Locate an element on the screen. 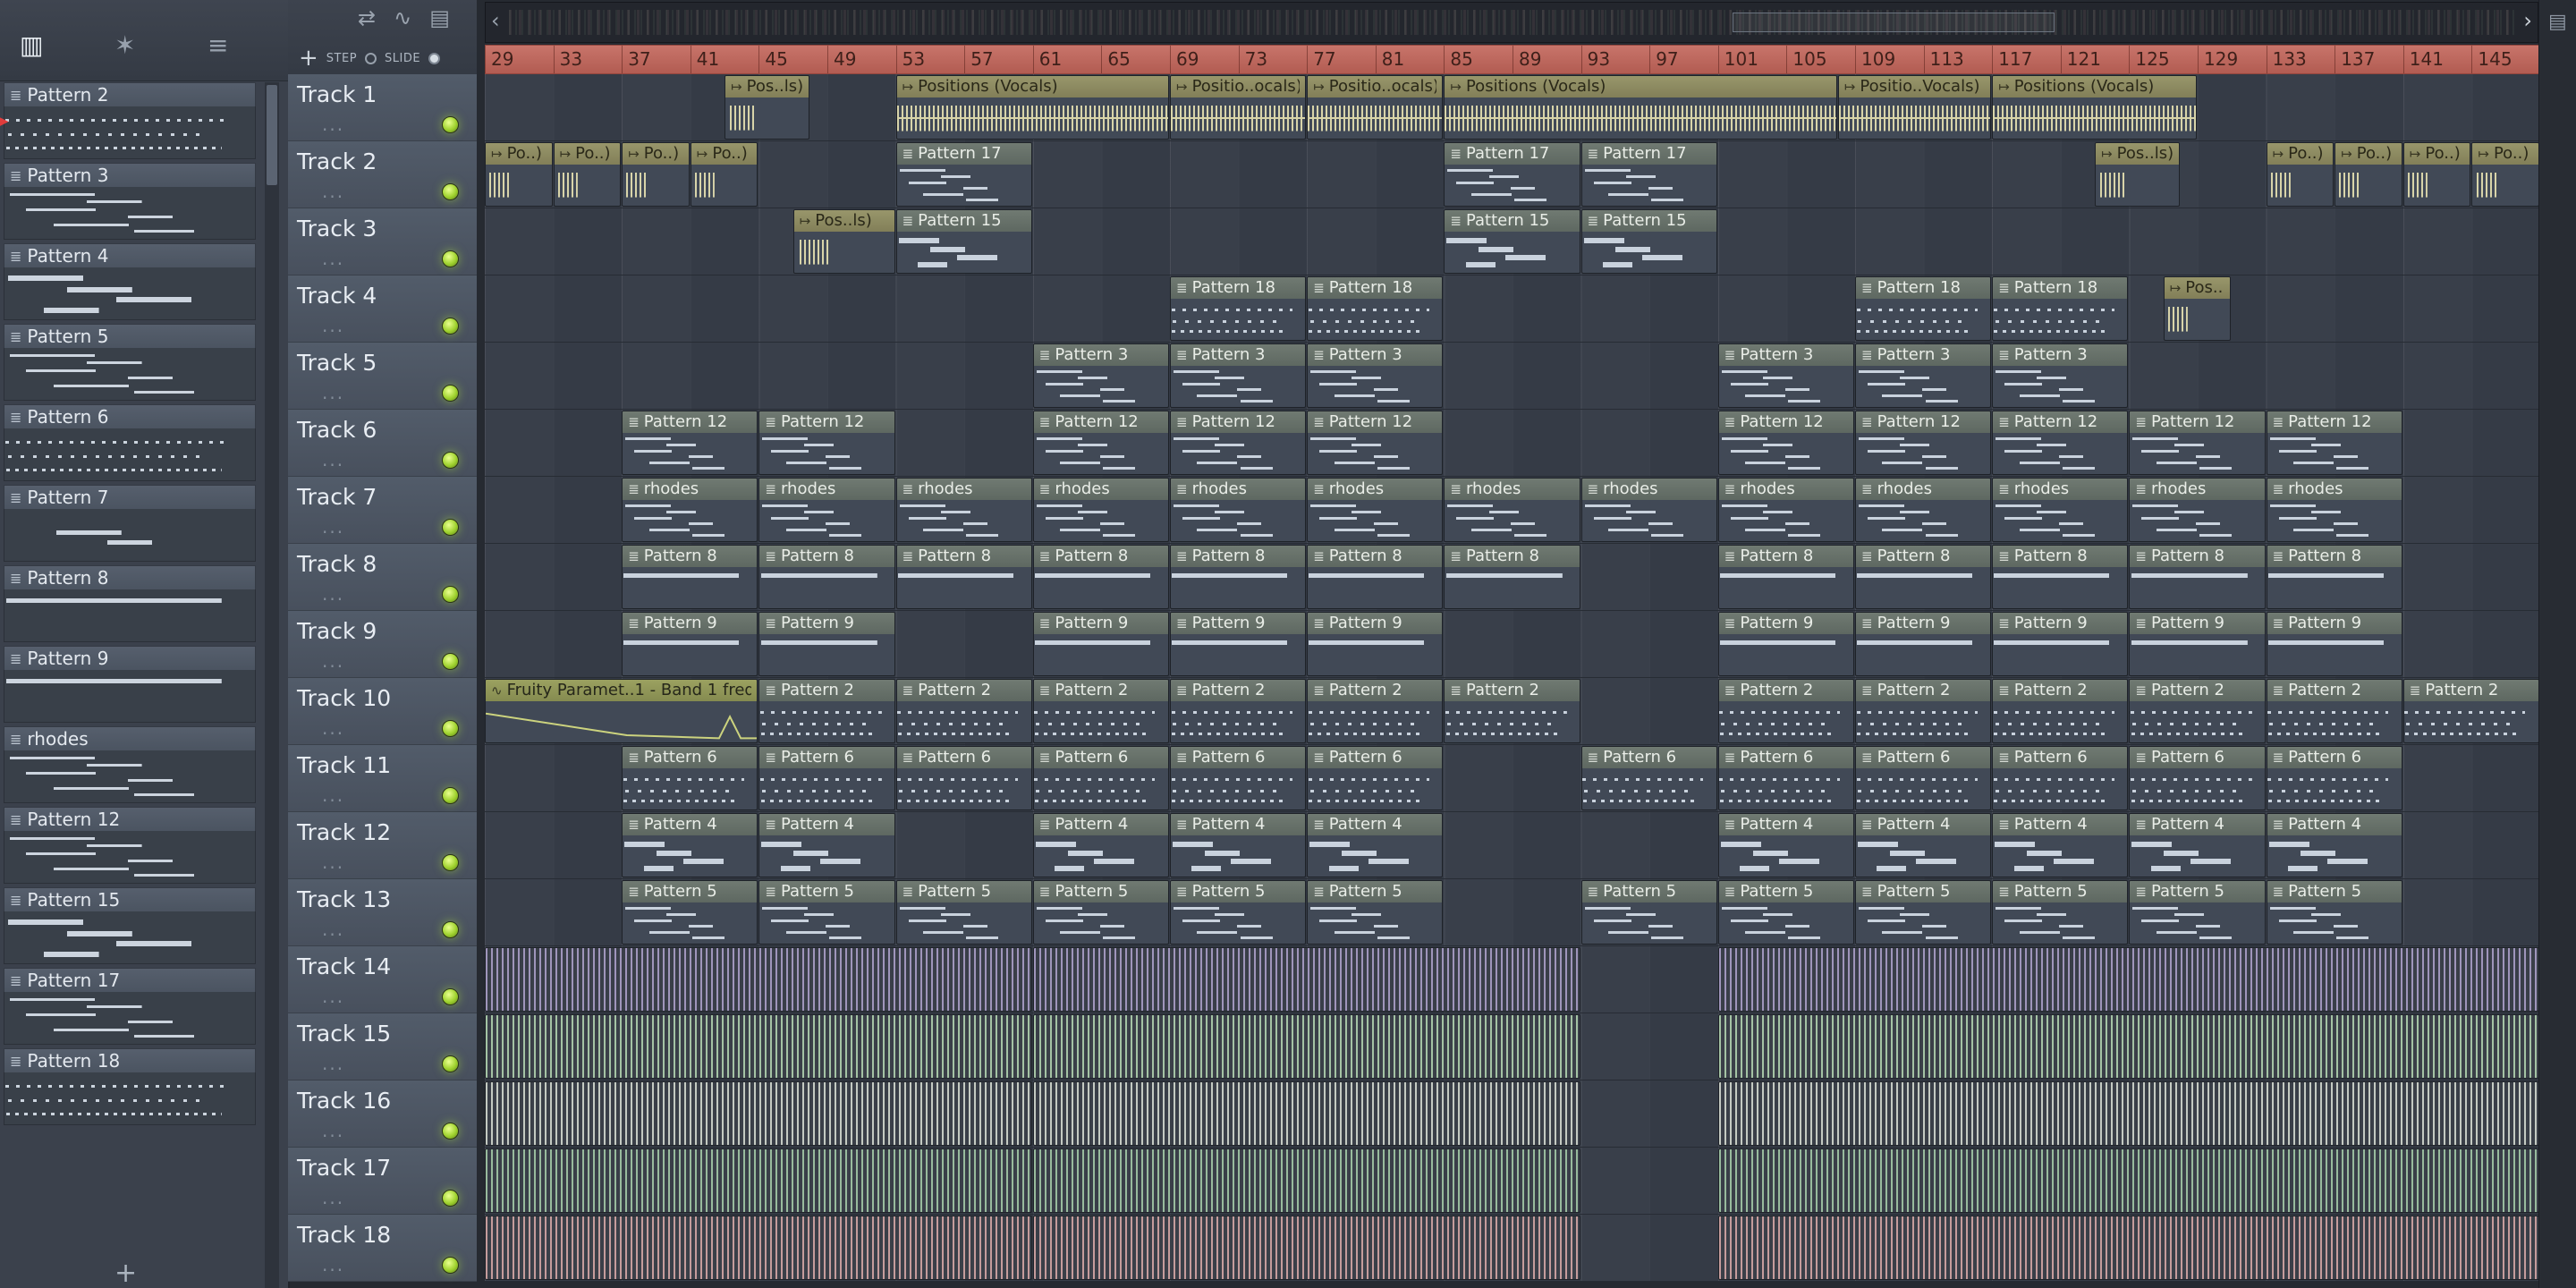 The image size is (2576, 1288). clip-auto: ∿ Fruity Paramet..1 - Band 1 freq is located at coordinates (621, 711).